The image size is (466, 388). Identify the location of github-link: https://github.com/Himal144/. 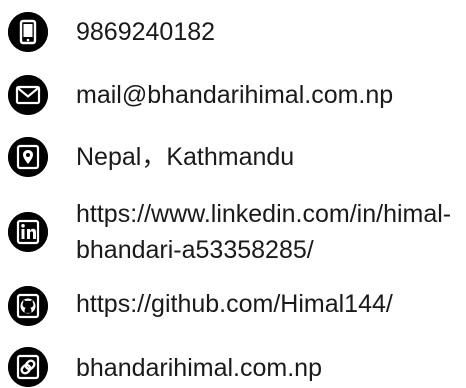
(234, 304).